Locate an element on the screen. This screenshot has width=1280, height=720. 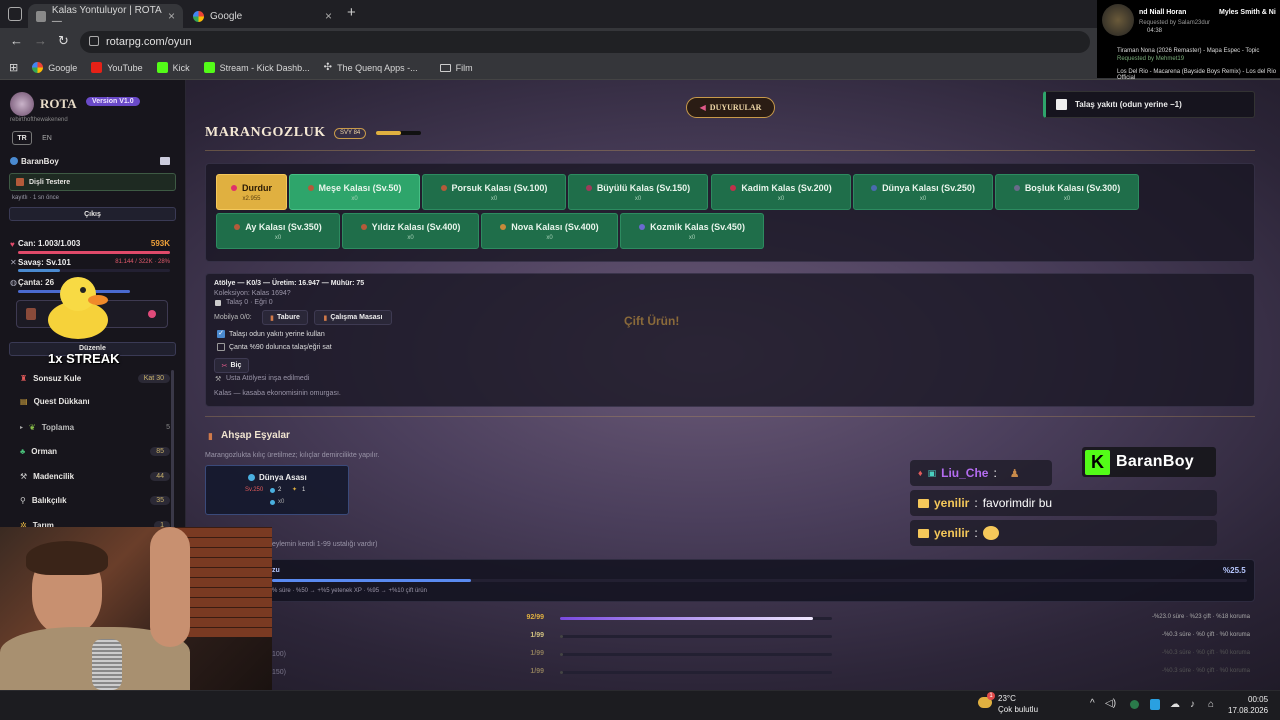
forward-icon: → is located at coordinates (40, 40).